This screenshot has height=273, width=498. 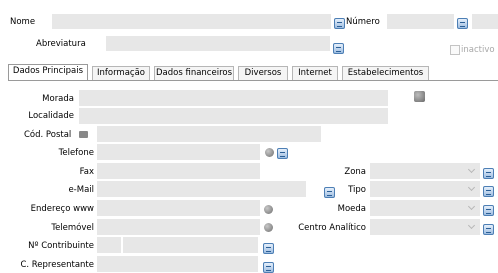 I want to click on tab-label: Internet, so click(x=315, y=73).